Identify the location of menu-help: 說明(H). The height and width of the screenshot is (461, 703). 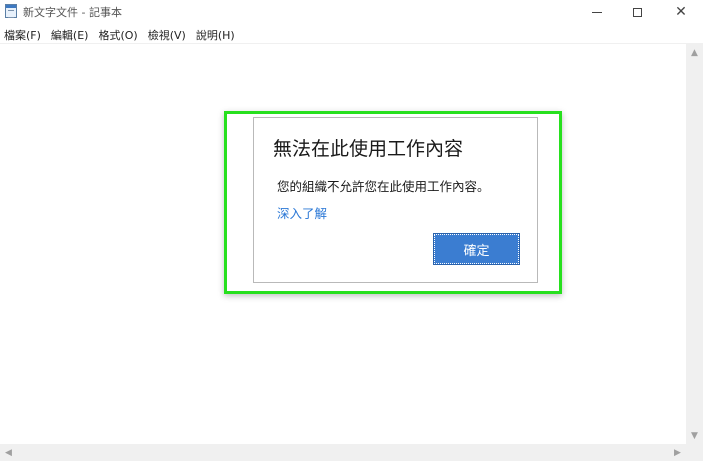
(216, 34).